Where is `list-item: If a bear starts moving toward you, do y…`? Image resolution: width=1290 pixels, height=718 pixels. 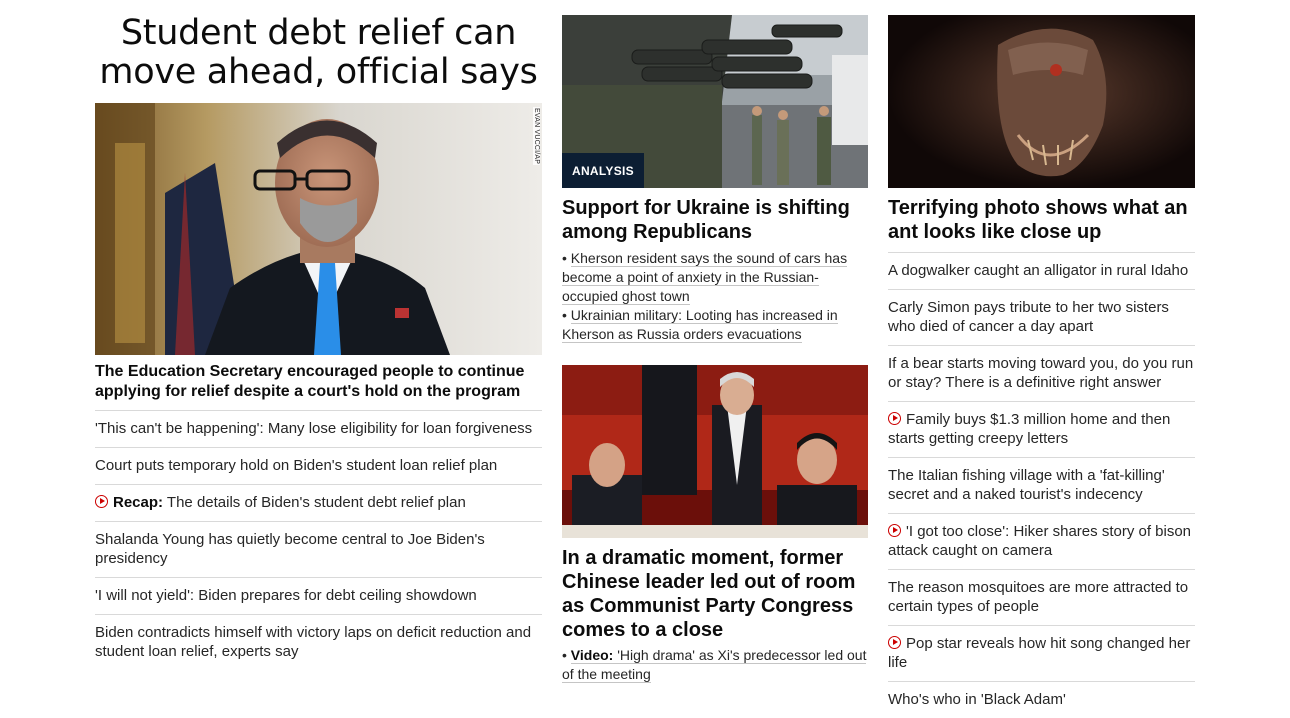
list-item: If a bear starts moving toward you, do y… is located at coordinates (1041, 373).